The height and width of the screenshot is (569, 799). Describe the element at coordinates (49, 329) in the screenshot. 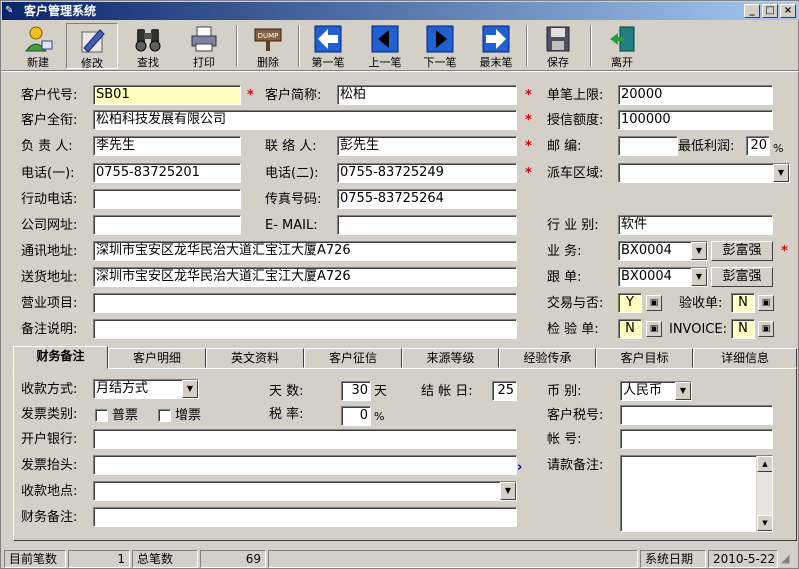

I see `note-label: 备注说明:` at that location.